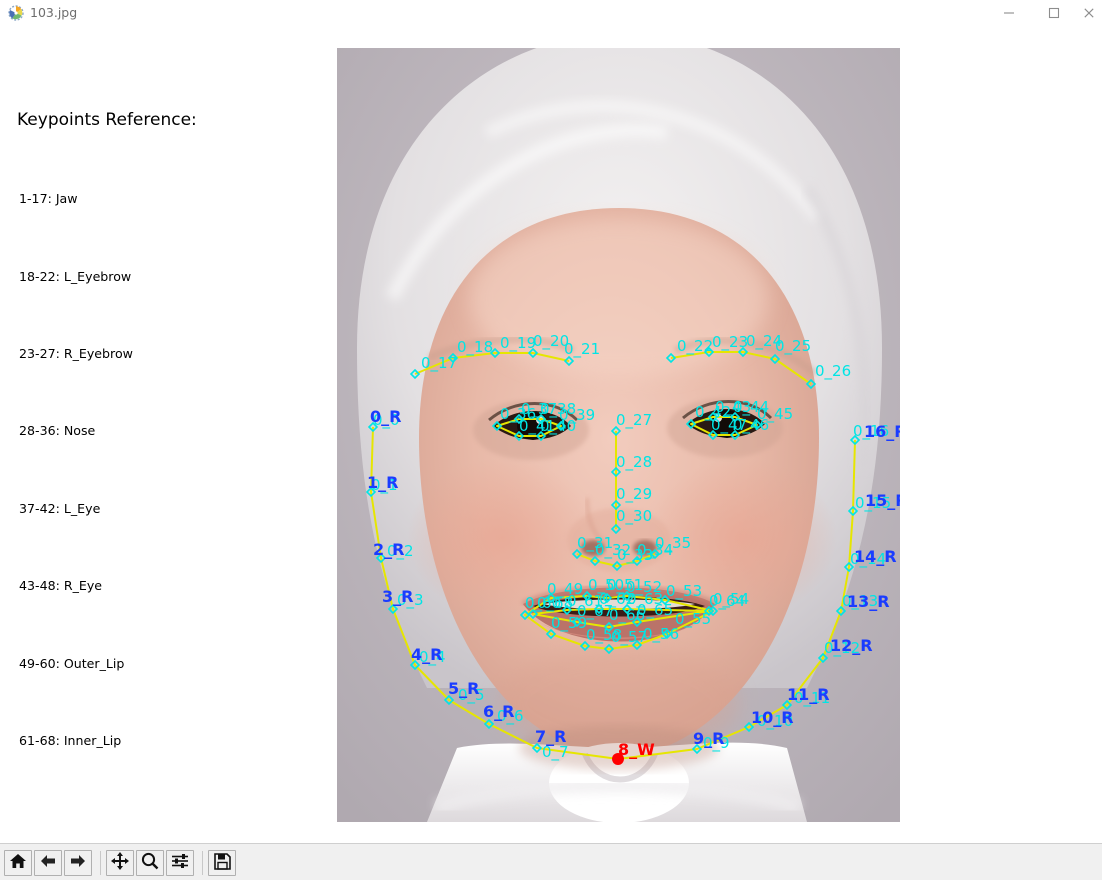  Describe the element at coordinates (463, 688) in the screenshot. I see `jaw-index-label: 5_R` at that location.